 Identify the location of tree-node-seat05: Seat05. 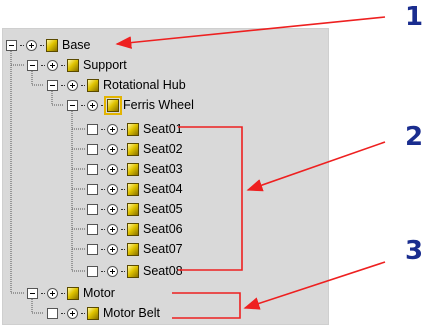
(135, 209).